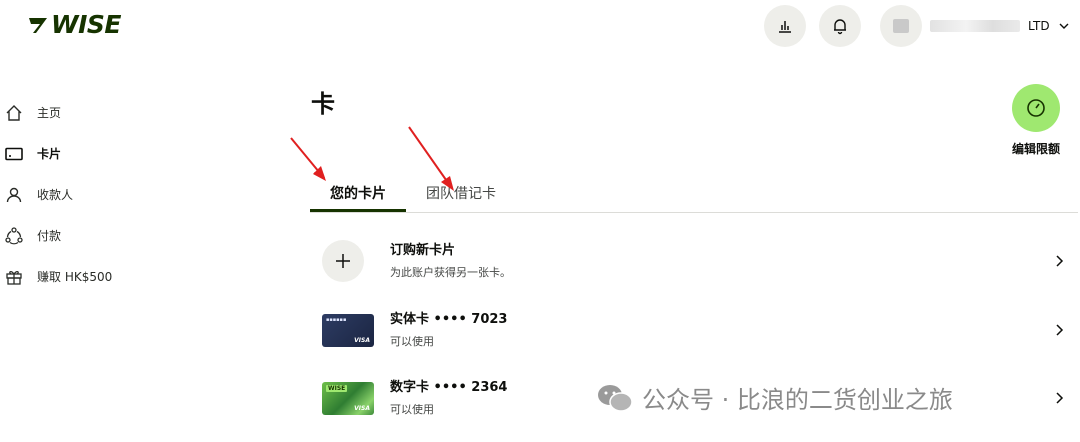  I want to click on order-new-card-row: 订购新卡片 为此账户获得另一张卡。, so click(694, 261).